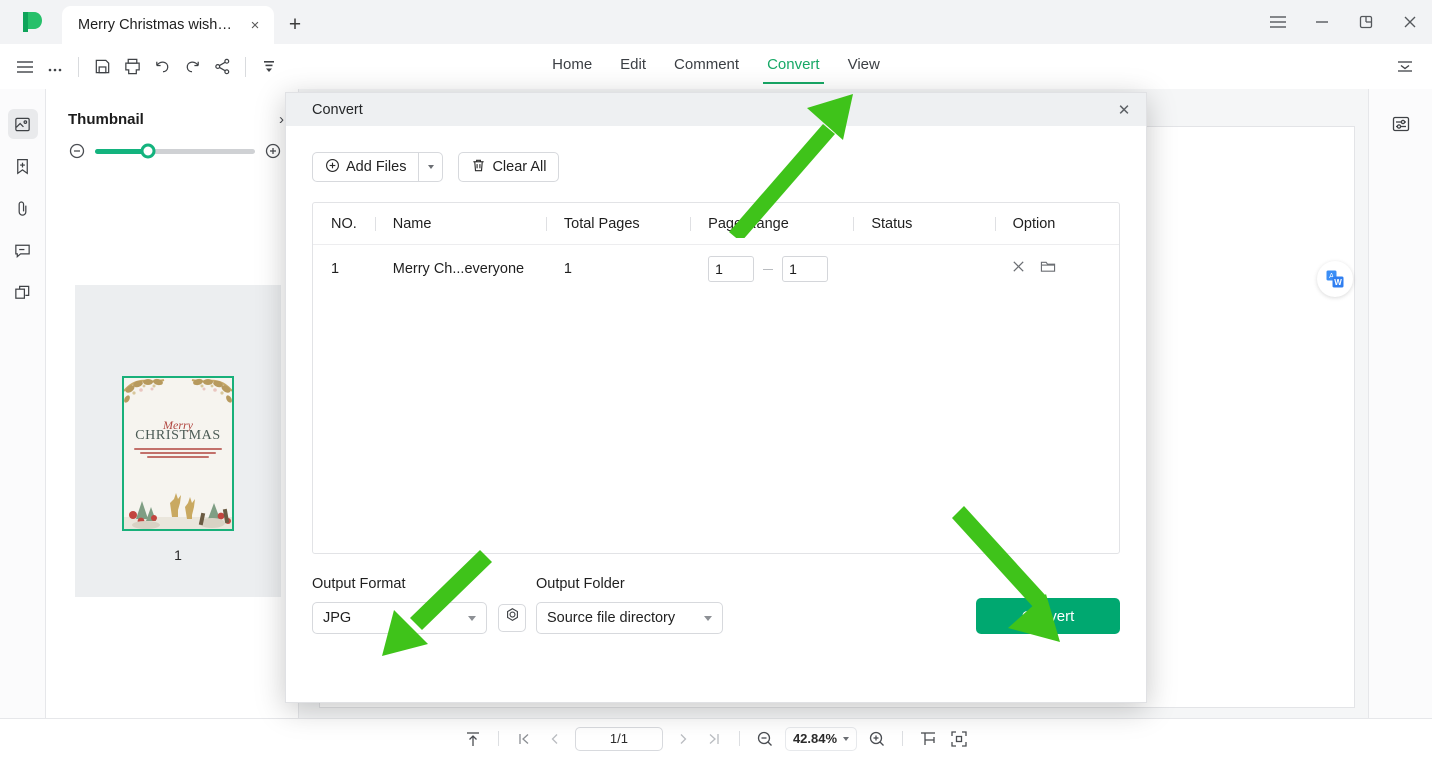 Image resolution: width=1432 pixels, height=758 pixels. I want to click on output-format-group: Output Format JPG, so click(399, 605).